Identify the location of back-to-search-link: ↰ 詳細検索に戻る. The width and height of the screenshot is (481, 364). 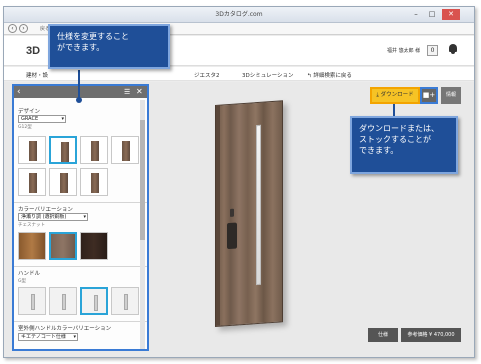
(329, 75).